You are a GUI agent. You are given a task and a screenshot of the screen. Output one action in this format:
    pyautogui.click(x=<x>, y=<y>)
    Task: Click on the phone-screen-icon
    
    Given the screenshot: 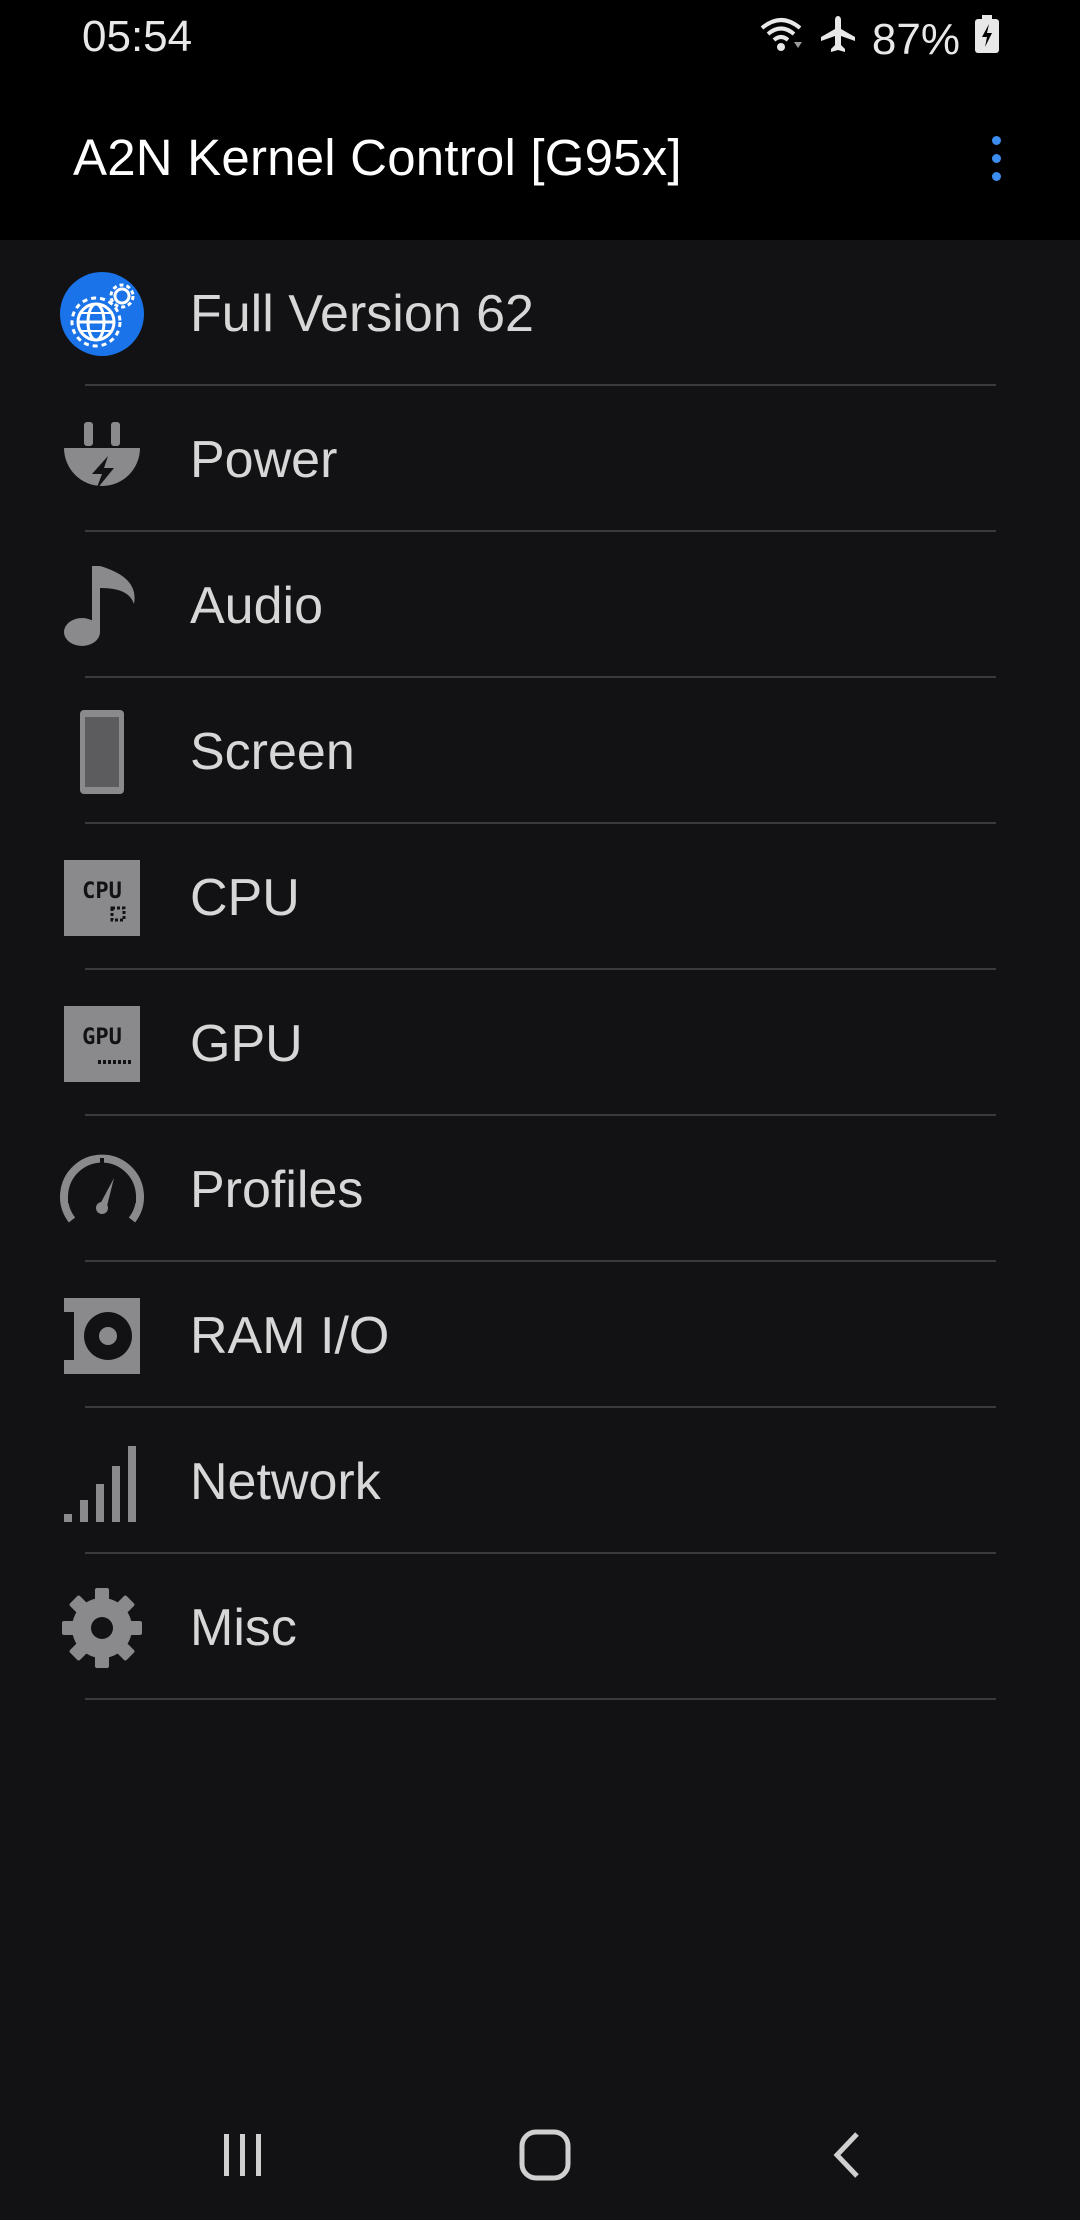 What is the action you would take?
    pyautogui.click(x=102, y=752)
    